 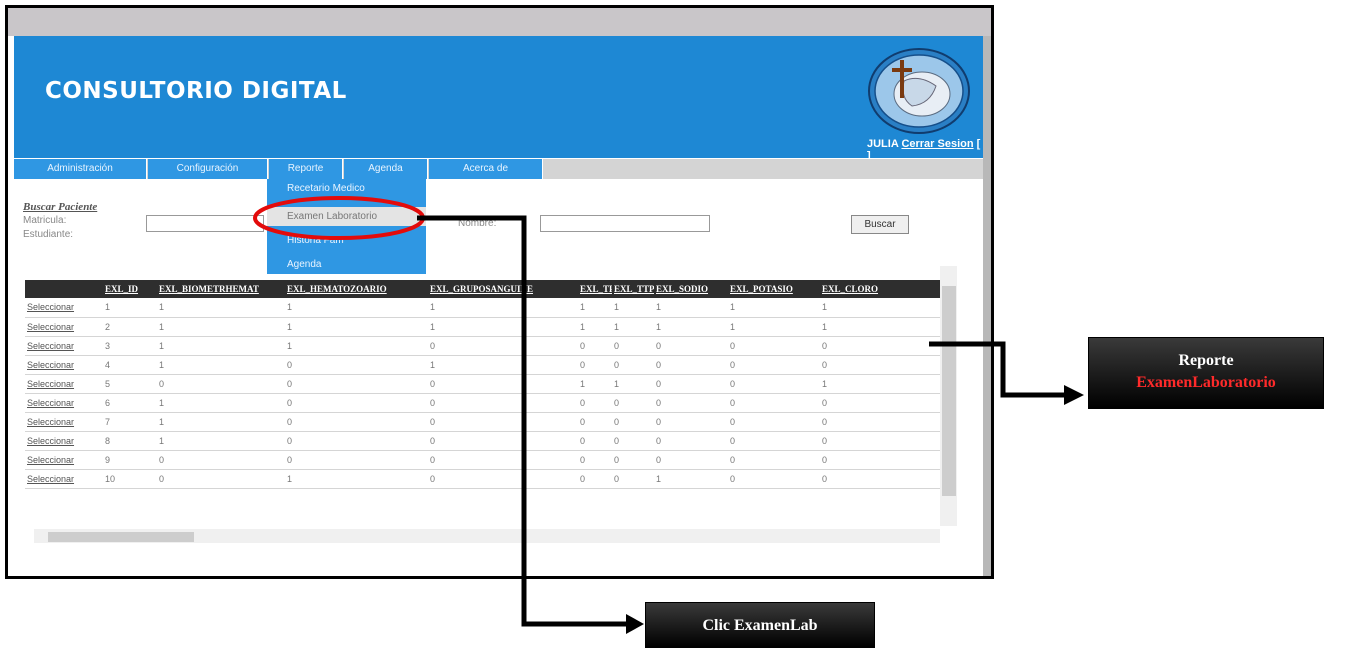 What do you see at coordinates (522, 421) in the screenshot?
I see `connector-arrow-click` at bounding box center [522, 421].